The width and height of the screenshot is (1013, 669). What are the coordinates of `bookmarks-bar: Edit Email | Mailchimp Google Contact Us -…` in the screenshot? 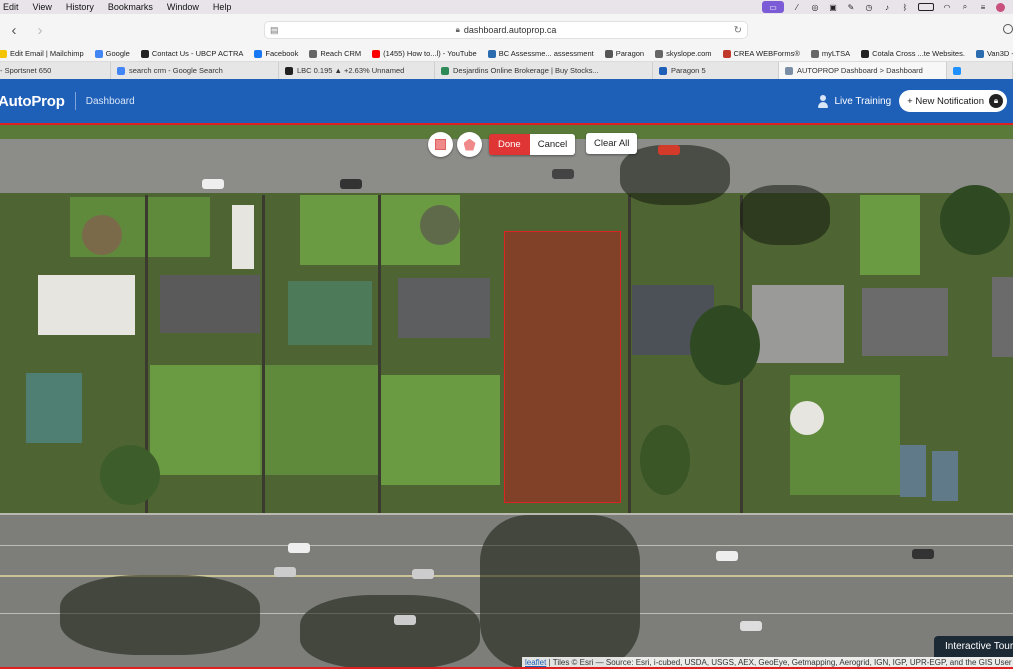 It's located at (506, 53).